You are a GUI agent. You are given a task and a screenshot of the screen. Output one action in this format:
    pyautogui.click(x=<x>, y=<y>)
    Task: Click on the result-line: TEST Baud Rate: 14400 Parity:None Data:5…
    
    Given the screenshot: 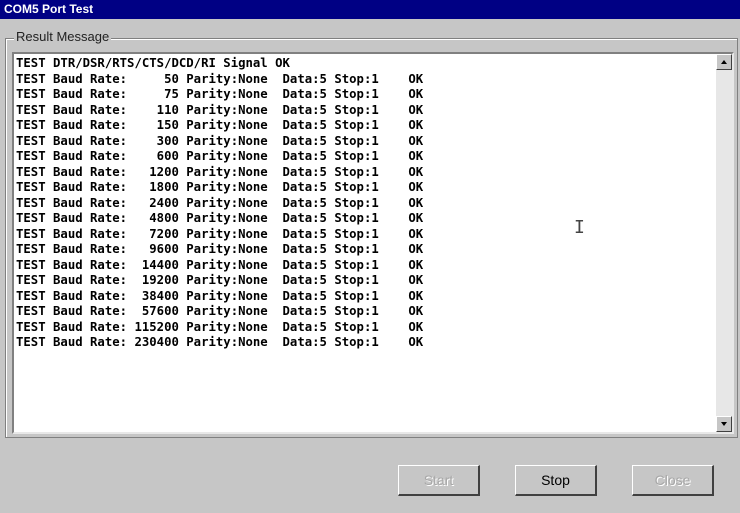 What is the action you would take?
    pyautogui.click(x=220, y=264)
    